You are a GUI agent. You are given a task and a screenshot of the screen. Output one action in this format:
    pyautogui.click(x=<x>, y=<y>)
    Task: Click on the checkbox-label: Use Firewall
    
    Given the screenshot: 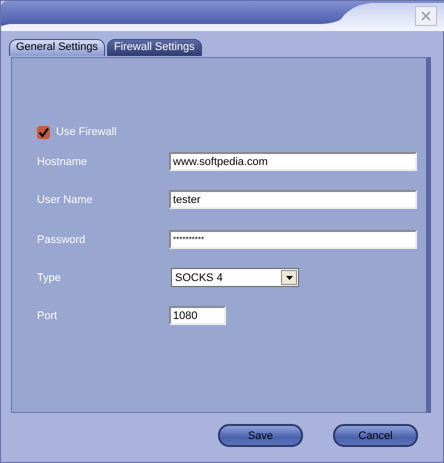 What is the action you would take?
    pyautogui.click(x=86, y=132)
    